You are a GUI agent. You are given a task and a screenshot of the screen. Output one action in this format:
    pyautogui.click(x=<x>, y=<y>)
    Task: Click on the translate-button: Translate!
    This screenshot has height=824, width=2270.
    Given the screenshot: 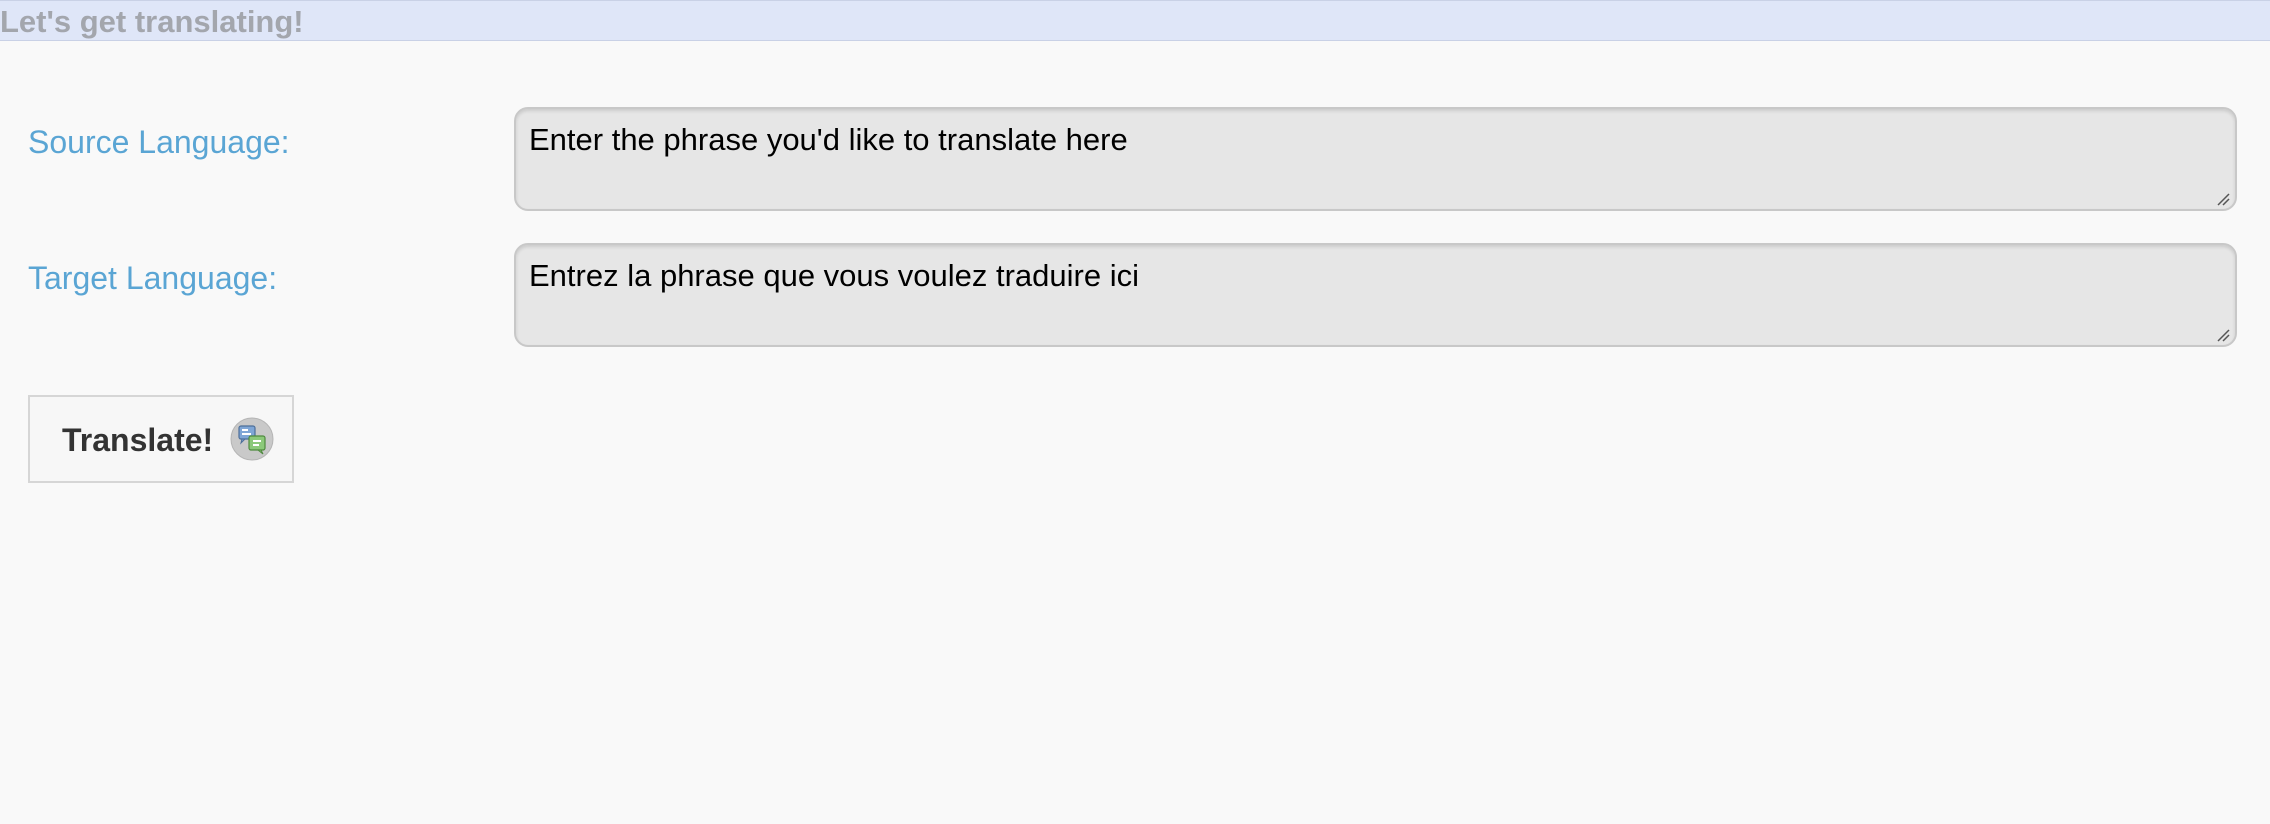 What is the action you would take?
    pyautogui.click(x=161, y=439)
    